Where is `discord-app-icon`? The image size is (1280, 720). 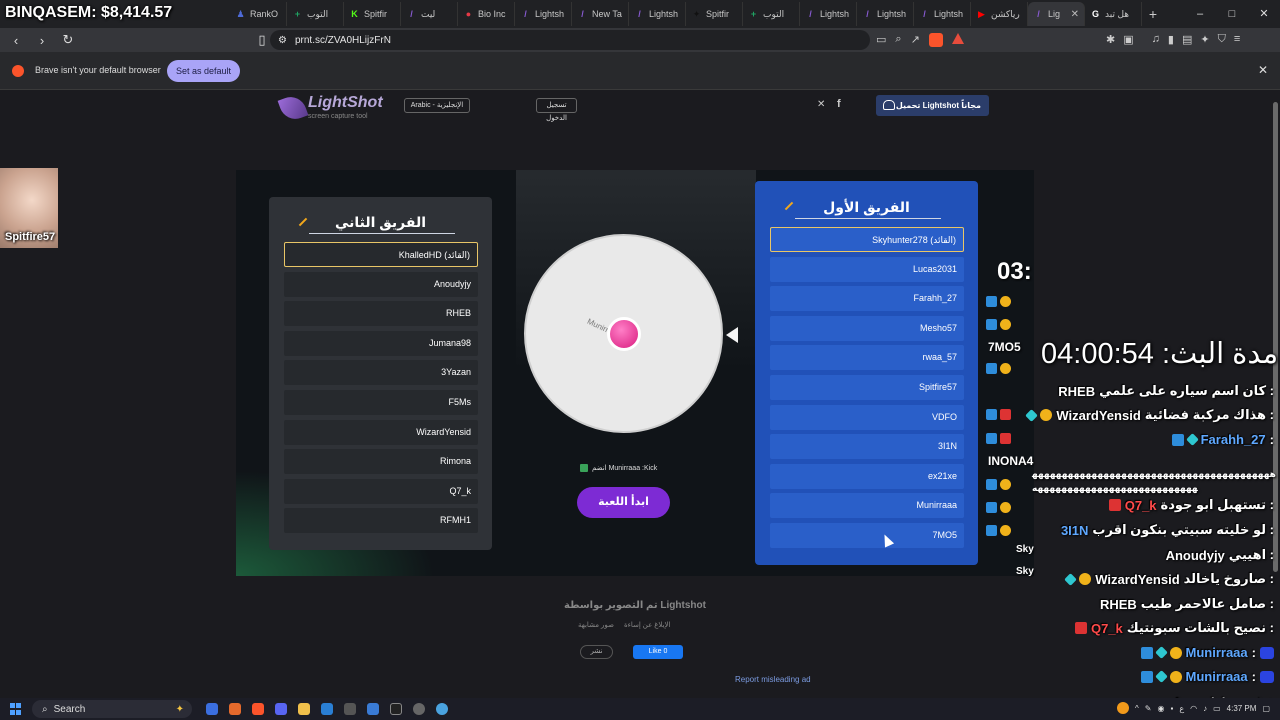 discord-app-icon is located at coordinates (281, 709).